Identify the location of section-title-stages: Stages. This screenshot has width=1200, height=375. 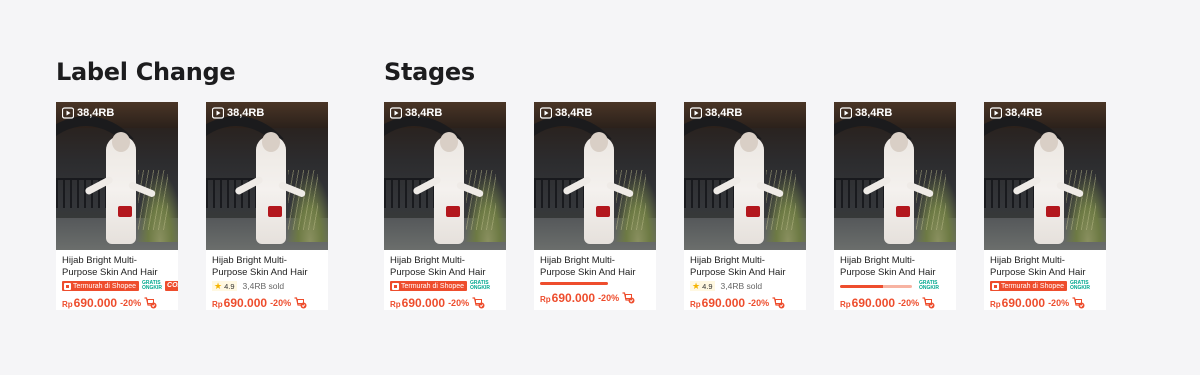
(429, 72).